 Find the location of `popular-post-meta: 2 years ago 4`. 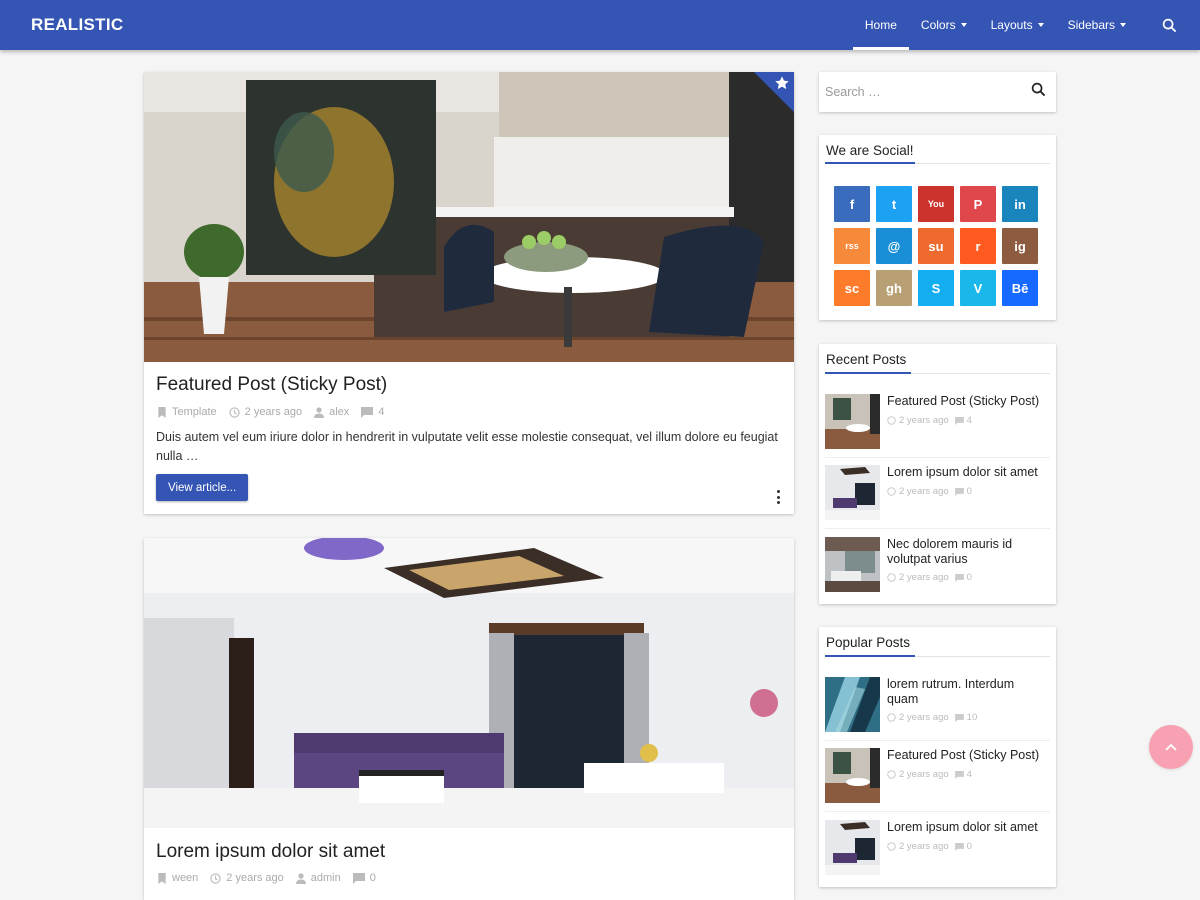

popular-post-meta: 2 years ago 4 is located at coordinates (929, 774).